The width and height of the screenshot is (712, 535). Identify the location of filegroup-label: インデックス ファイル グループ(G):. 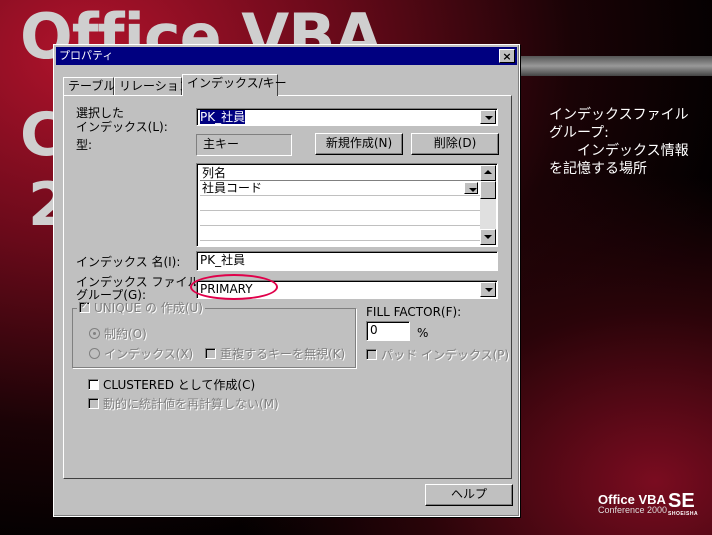
(138, 288).